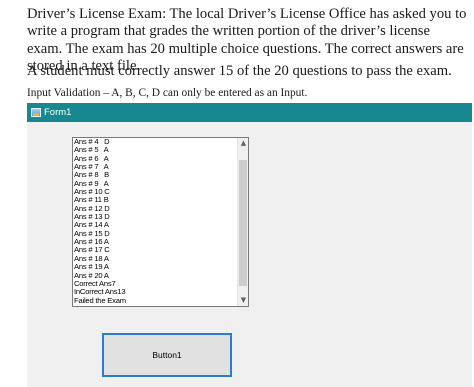 Image resolution: width=474 pixels, height=387 pixels. I want to click on list-item: Ans # 6 A, so click(155, 159).